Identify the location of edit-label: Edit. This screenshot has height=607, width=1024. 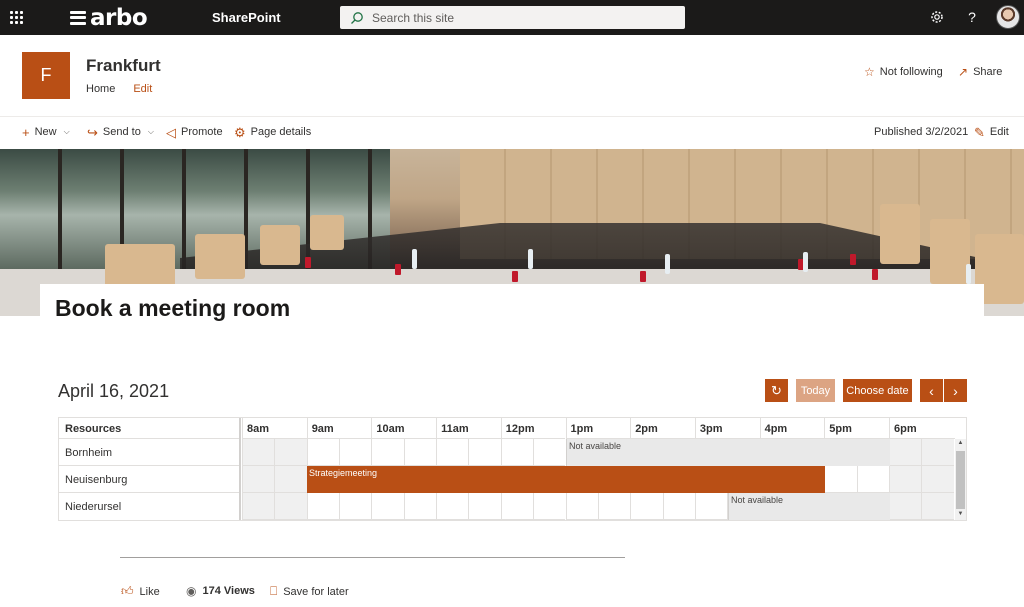
(999, 132).